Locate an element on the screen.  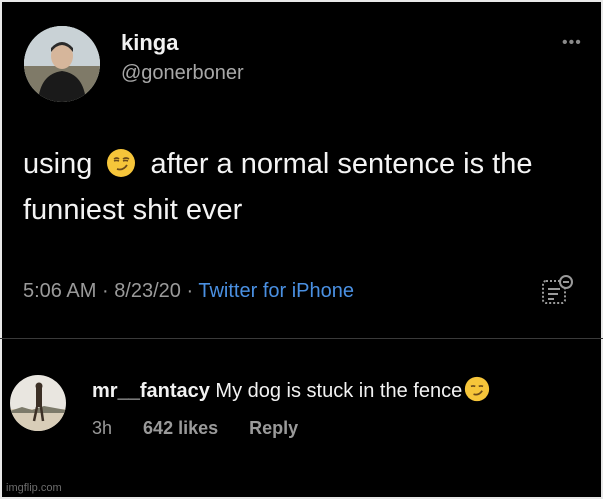
commenter-username: mr__fantacy is located at coordinates (151, 391).